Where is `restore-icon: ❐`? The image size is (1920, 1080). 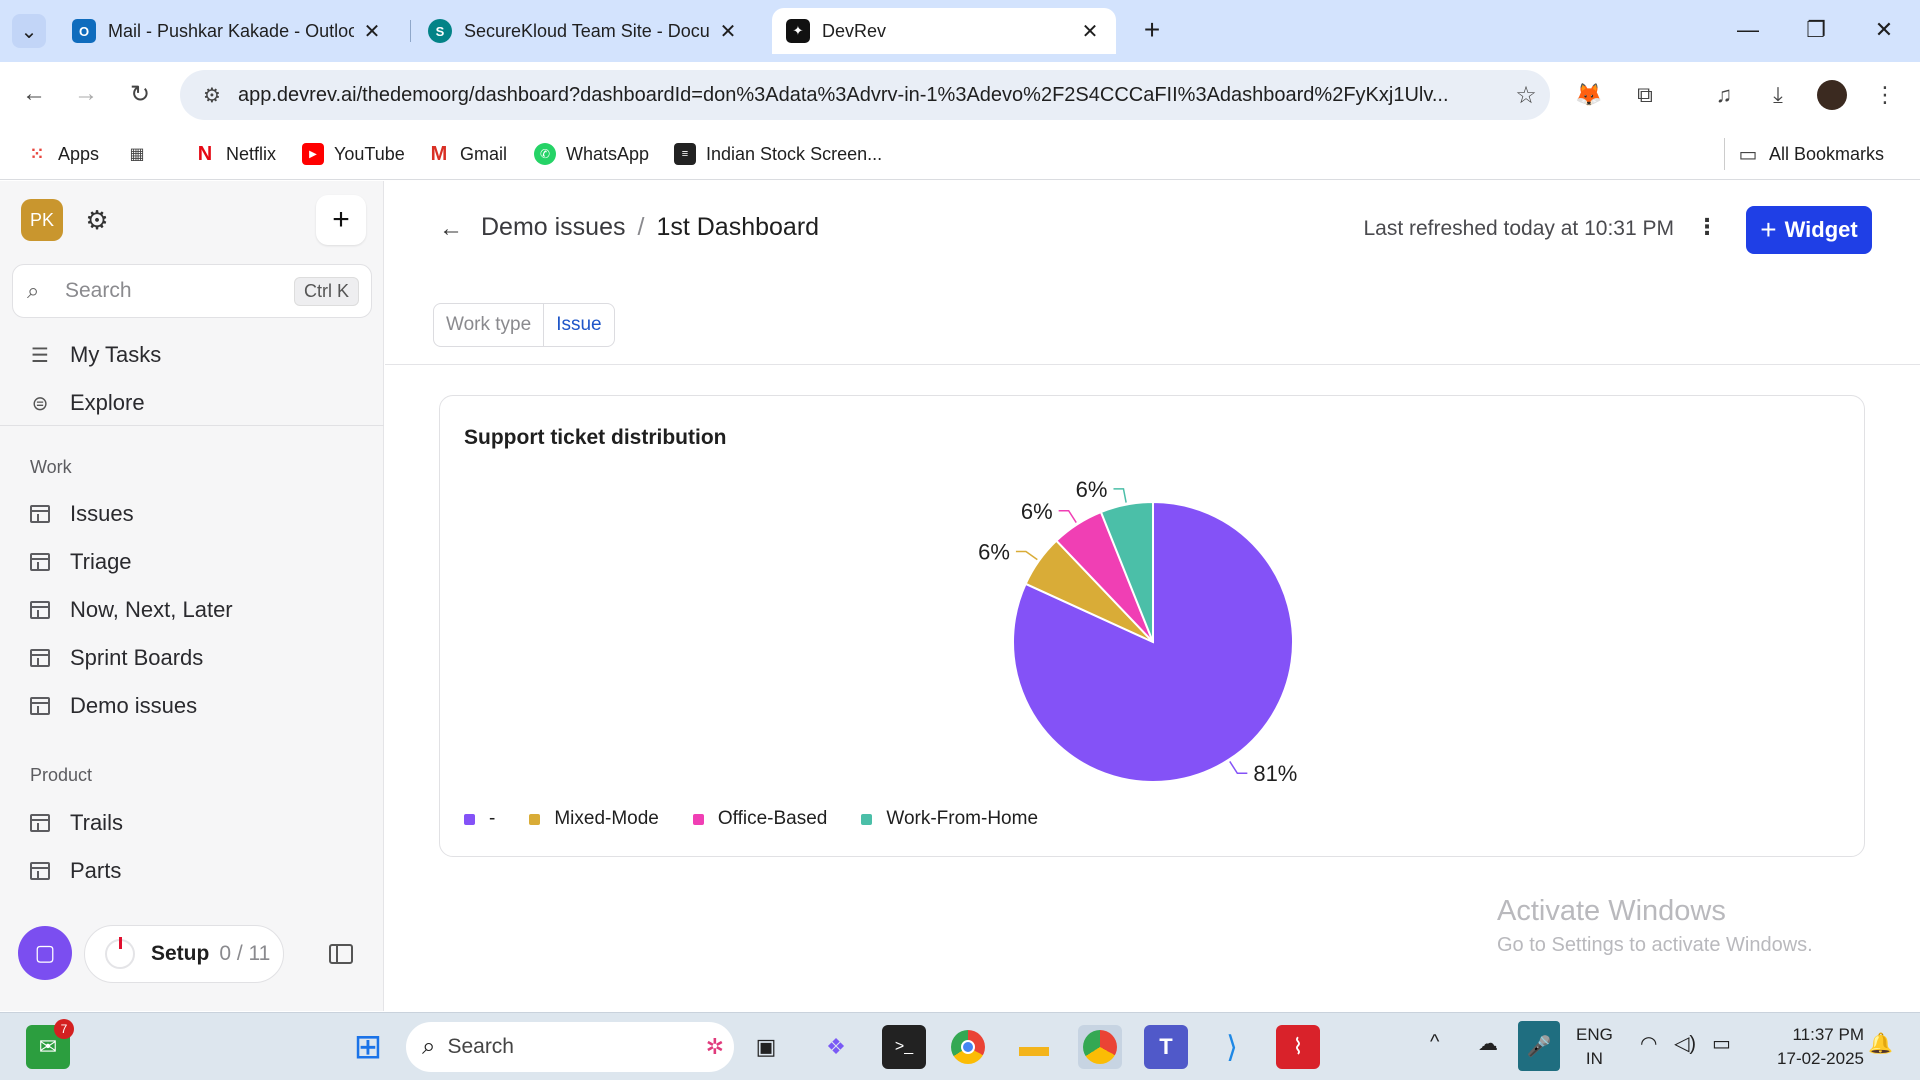 restore-icon: ❐ is located at coordinates (1816, 30).